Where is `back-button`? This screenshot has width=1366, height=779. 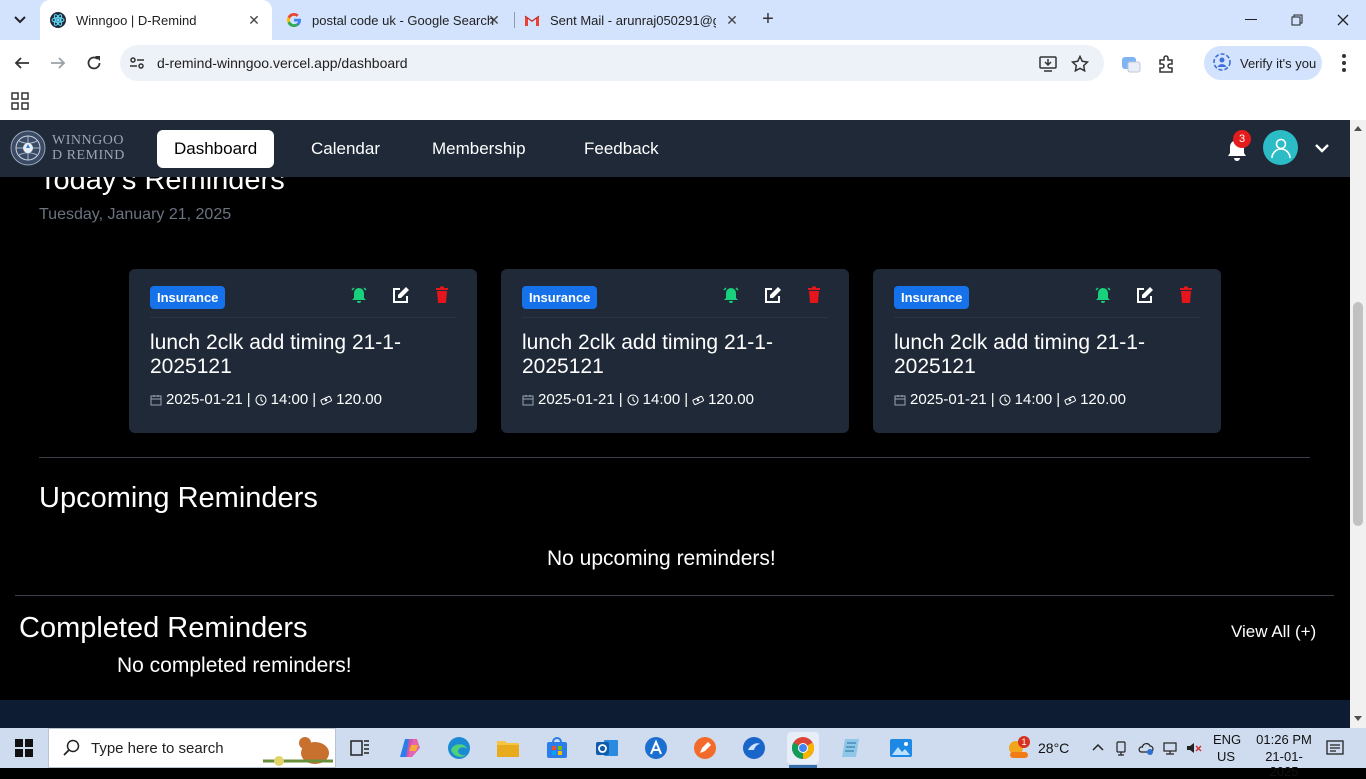
back-button is located at coordinates (22, 63).